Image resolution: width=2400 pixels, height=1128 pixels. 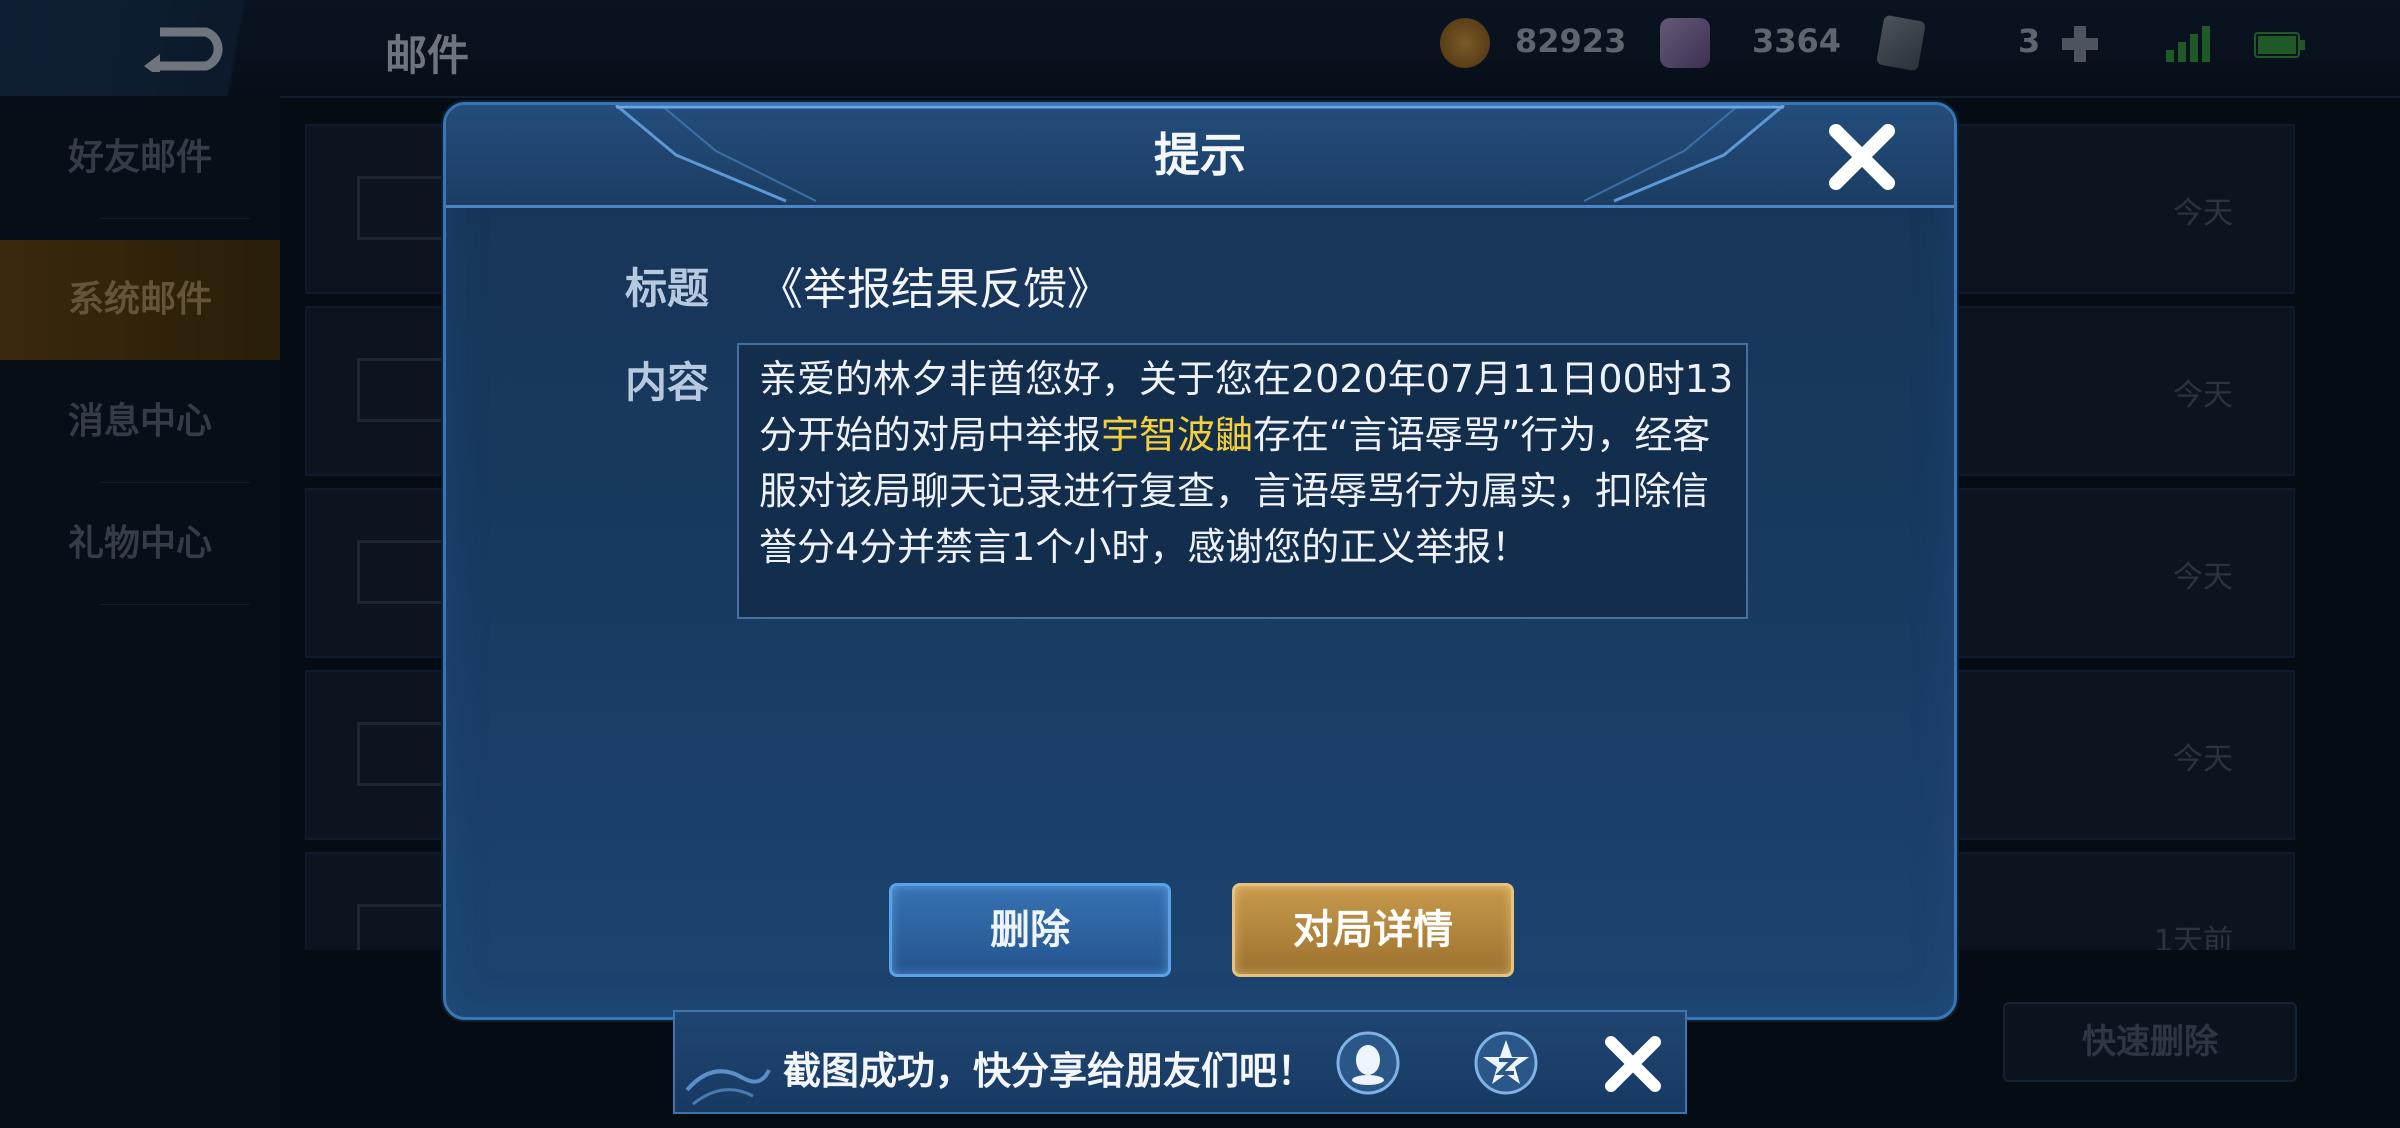 I want to click on dialog-header: 提示, so click(x=1200, y=156).